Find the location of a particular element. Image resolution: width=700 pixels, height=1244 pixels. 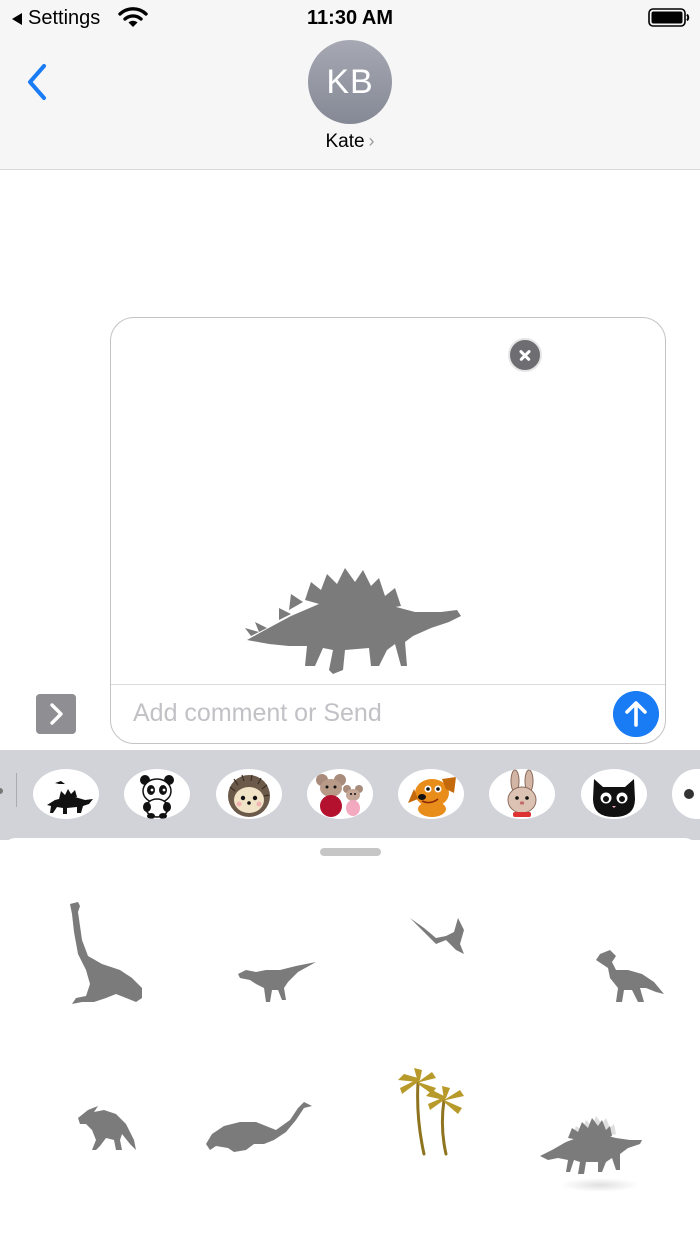

app-icon-panda is located at coordinates (157, 794).